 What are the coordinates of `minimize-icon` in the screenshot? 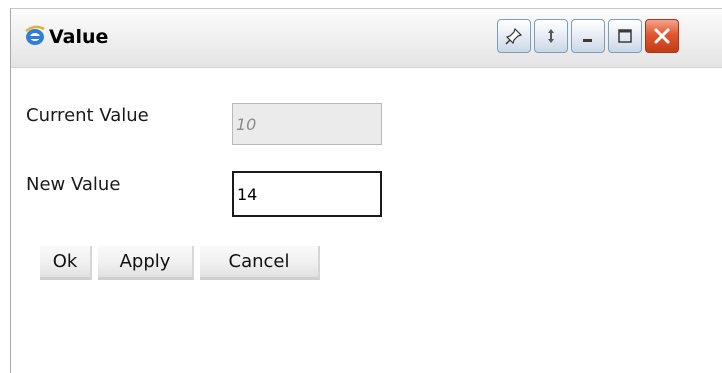 It's located at (588, 36).